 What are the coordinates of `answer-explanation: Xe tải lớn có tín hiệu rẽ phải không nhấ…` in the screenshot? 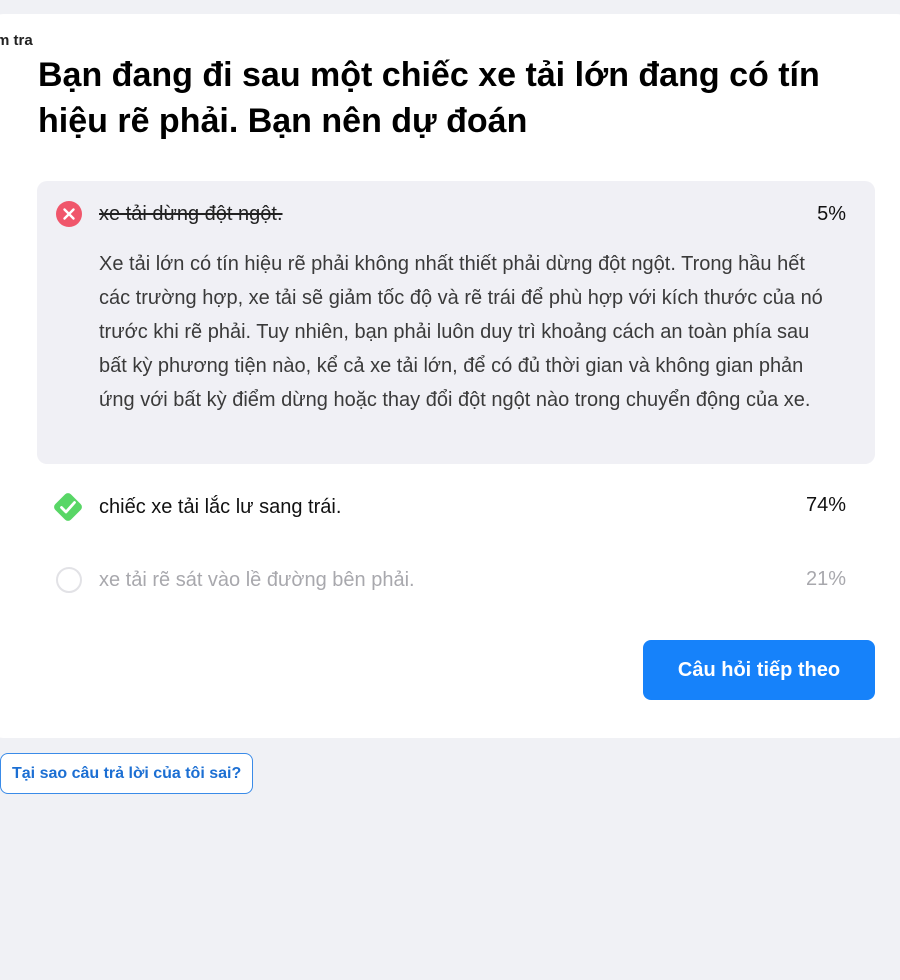 It's located at (461, 332).